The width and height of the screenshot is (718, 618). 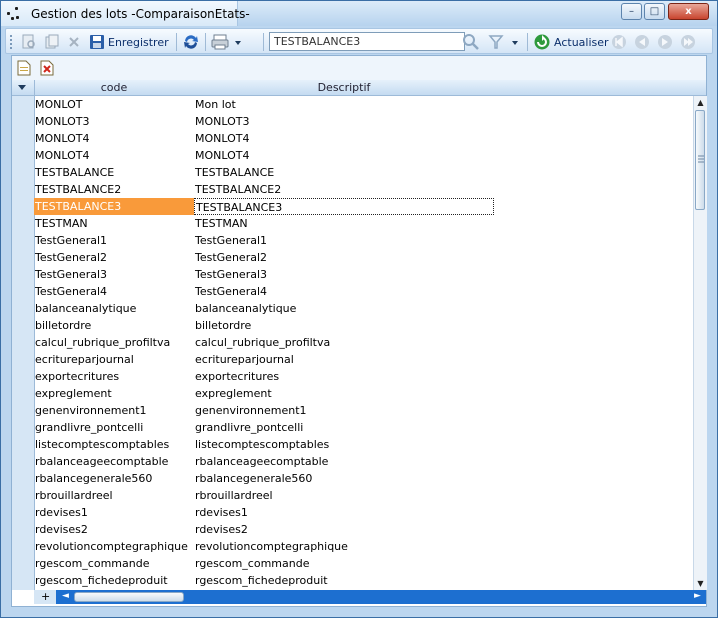 What do you see at coordinates (344, 325) in the screenshot?
I see `cell-descriptif: billetordre` at bounding box center [344, 325].